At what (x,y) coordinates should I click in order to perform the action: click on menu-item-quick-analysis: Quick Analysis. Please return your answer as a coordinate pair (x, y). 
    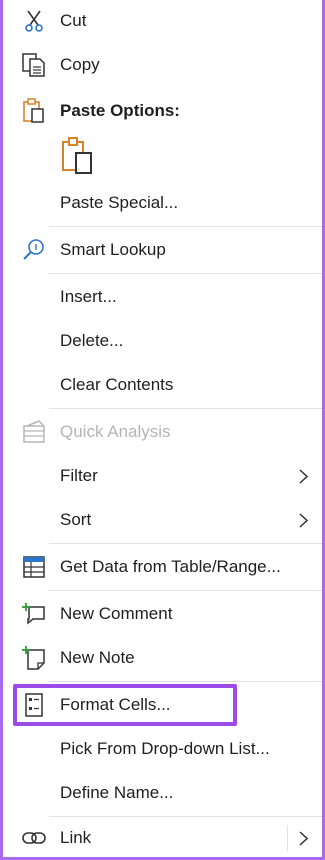
    Looking at the image, I should click on (162, 432).